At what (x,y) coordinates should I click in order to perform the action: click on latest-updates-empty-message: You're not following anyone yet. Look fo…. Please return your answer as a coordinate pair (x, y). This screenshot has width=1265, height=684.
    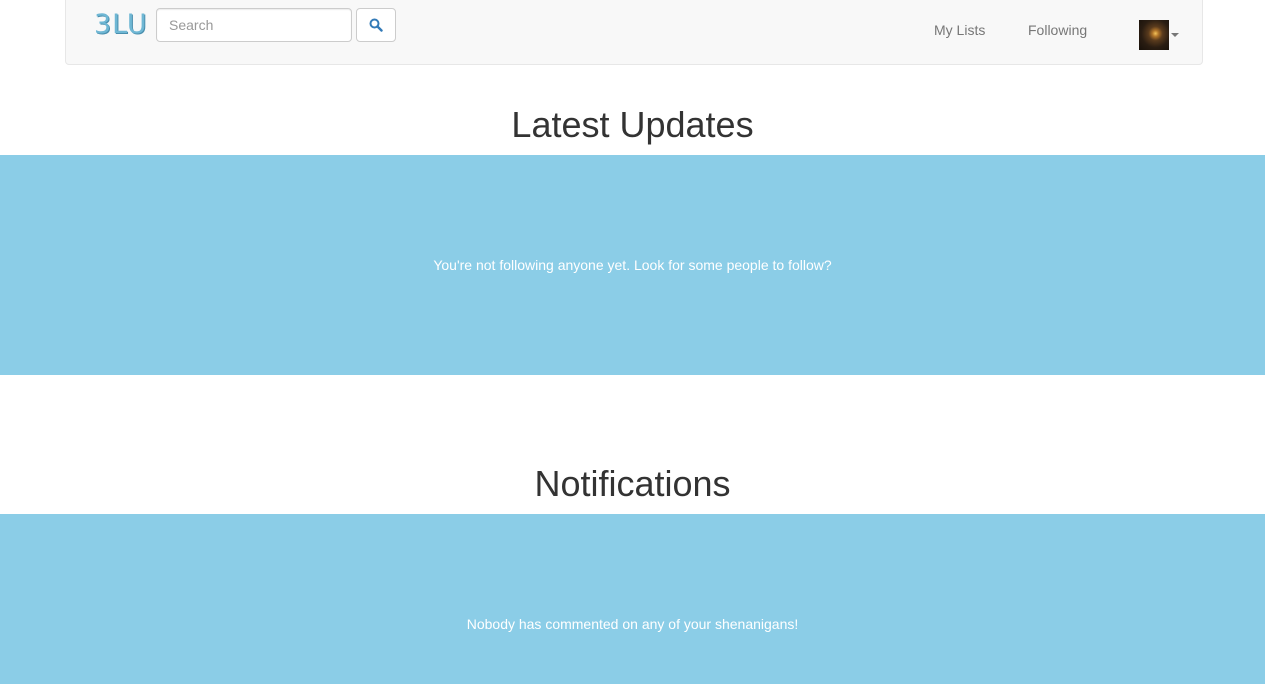
    Looking at the image, I should click on (632, 265).